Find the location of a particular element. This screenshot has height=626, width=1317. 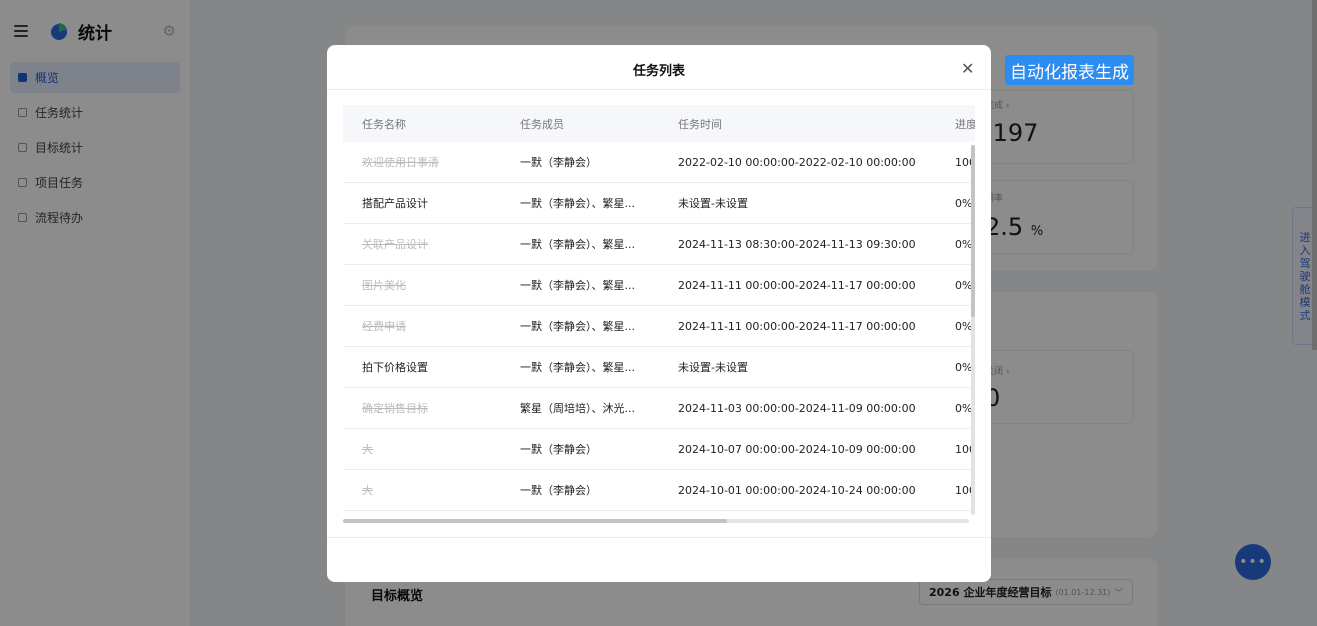

column-header-task-name: 任务名称 is located at coordinates (437, 123).